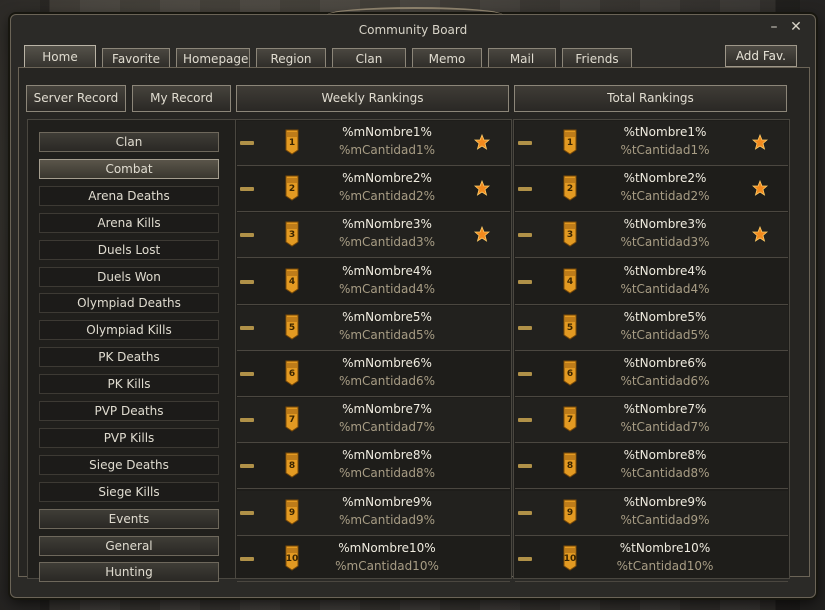  What do you see at coordinates (387, 455) in the screenshot?
I see `player-name: %mNombre8%` at bounding box center [387, 455].